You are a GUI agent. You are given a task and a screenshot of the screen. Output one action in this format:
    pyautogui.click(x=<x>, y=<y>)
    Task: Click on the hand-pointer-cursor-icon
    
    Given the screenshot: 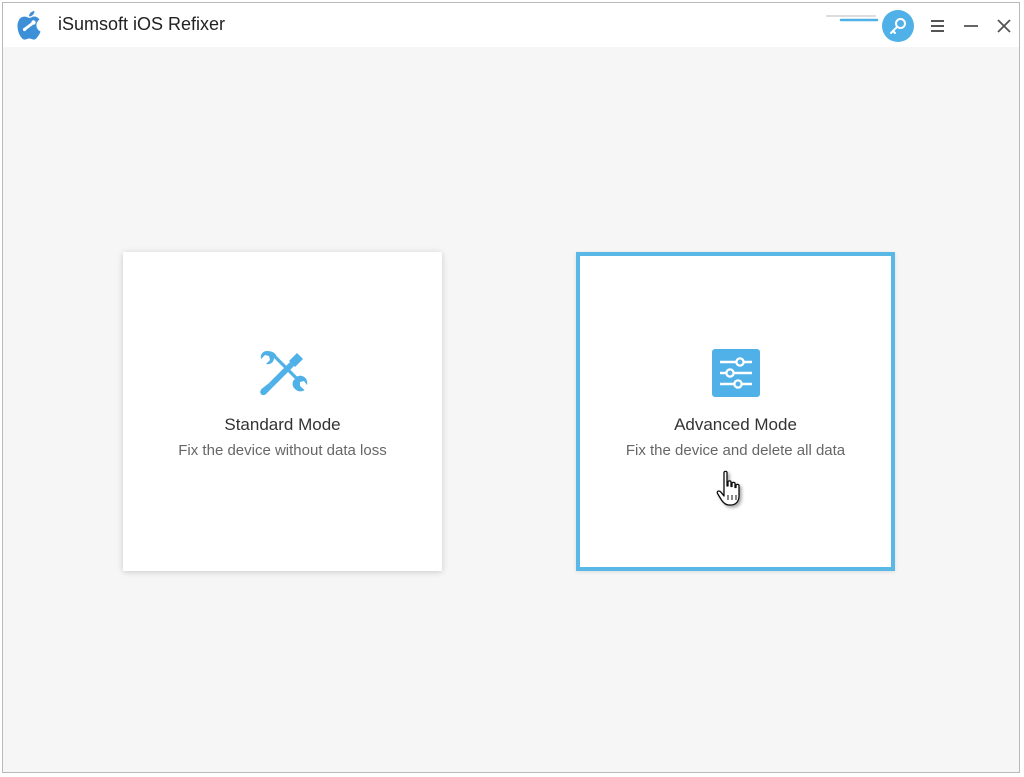 What is the action you would take?
    pyautogui.click(x=728, y=488)
    